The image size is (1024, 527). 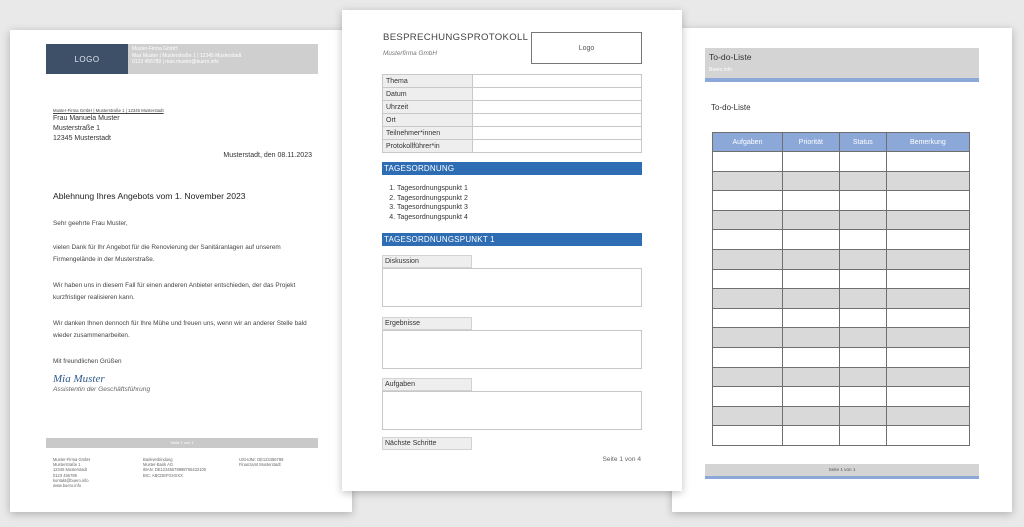 I want to click on todo-title: To-do-Liste, so click(x=731, y=107).